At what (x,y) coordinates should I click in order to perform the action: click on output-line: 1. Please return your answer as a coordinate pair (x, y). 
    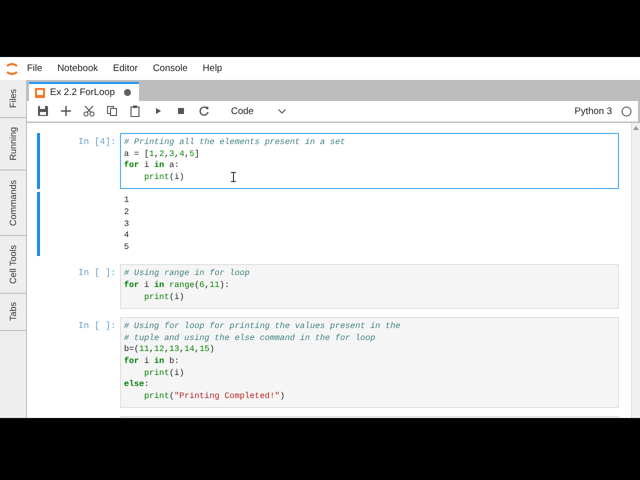
    Looking at the image, I should click on (127, 201).